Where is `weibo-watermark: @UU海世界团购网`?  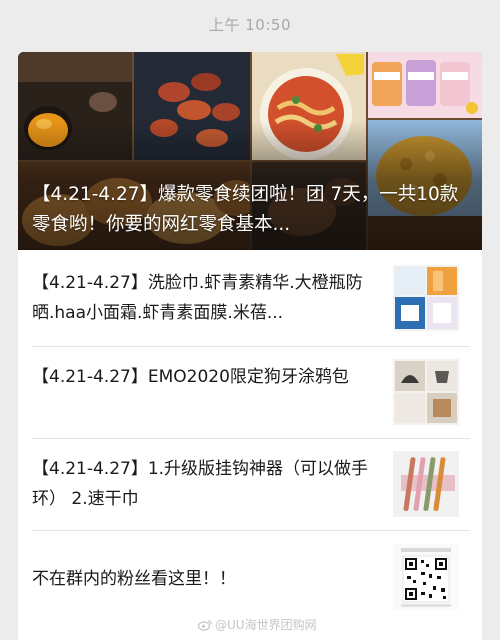 weibo-watermark: @UU海世界团购网 is located at coordinates (257, 625).